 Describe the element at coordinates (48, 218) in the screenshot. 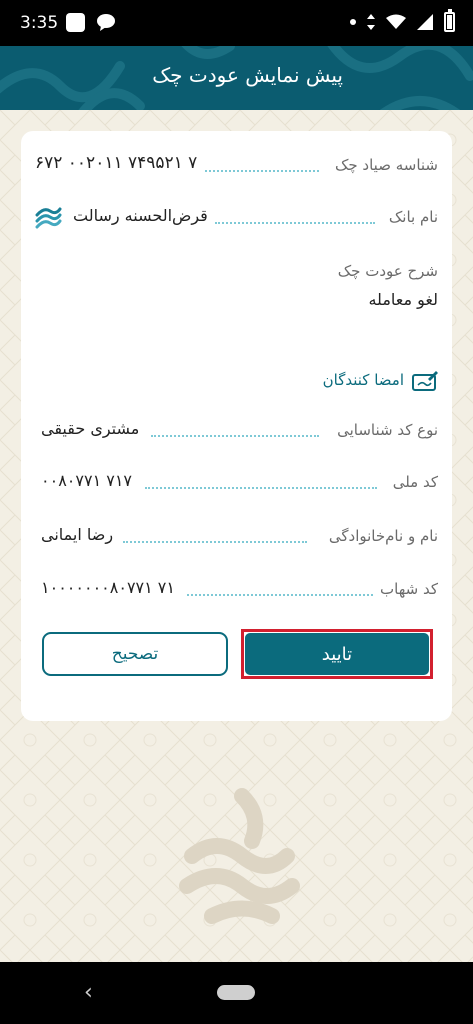

I see `resalat-bank-logo-icon` at that location.